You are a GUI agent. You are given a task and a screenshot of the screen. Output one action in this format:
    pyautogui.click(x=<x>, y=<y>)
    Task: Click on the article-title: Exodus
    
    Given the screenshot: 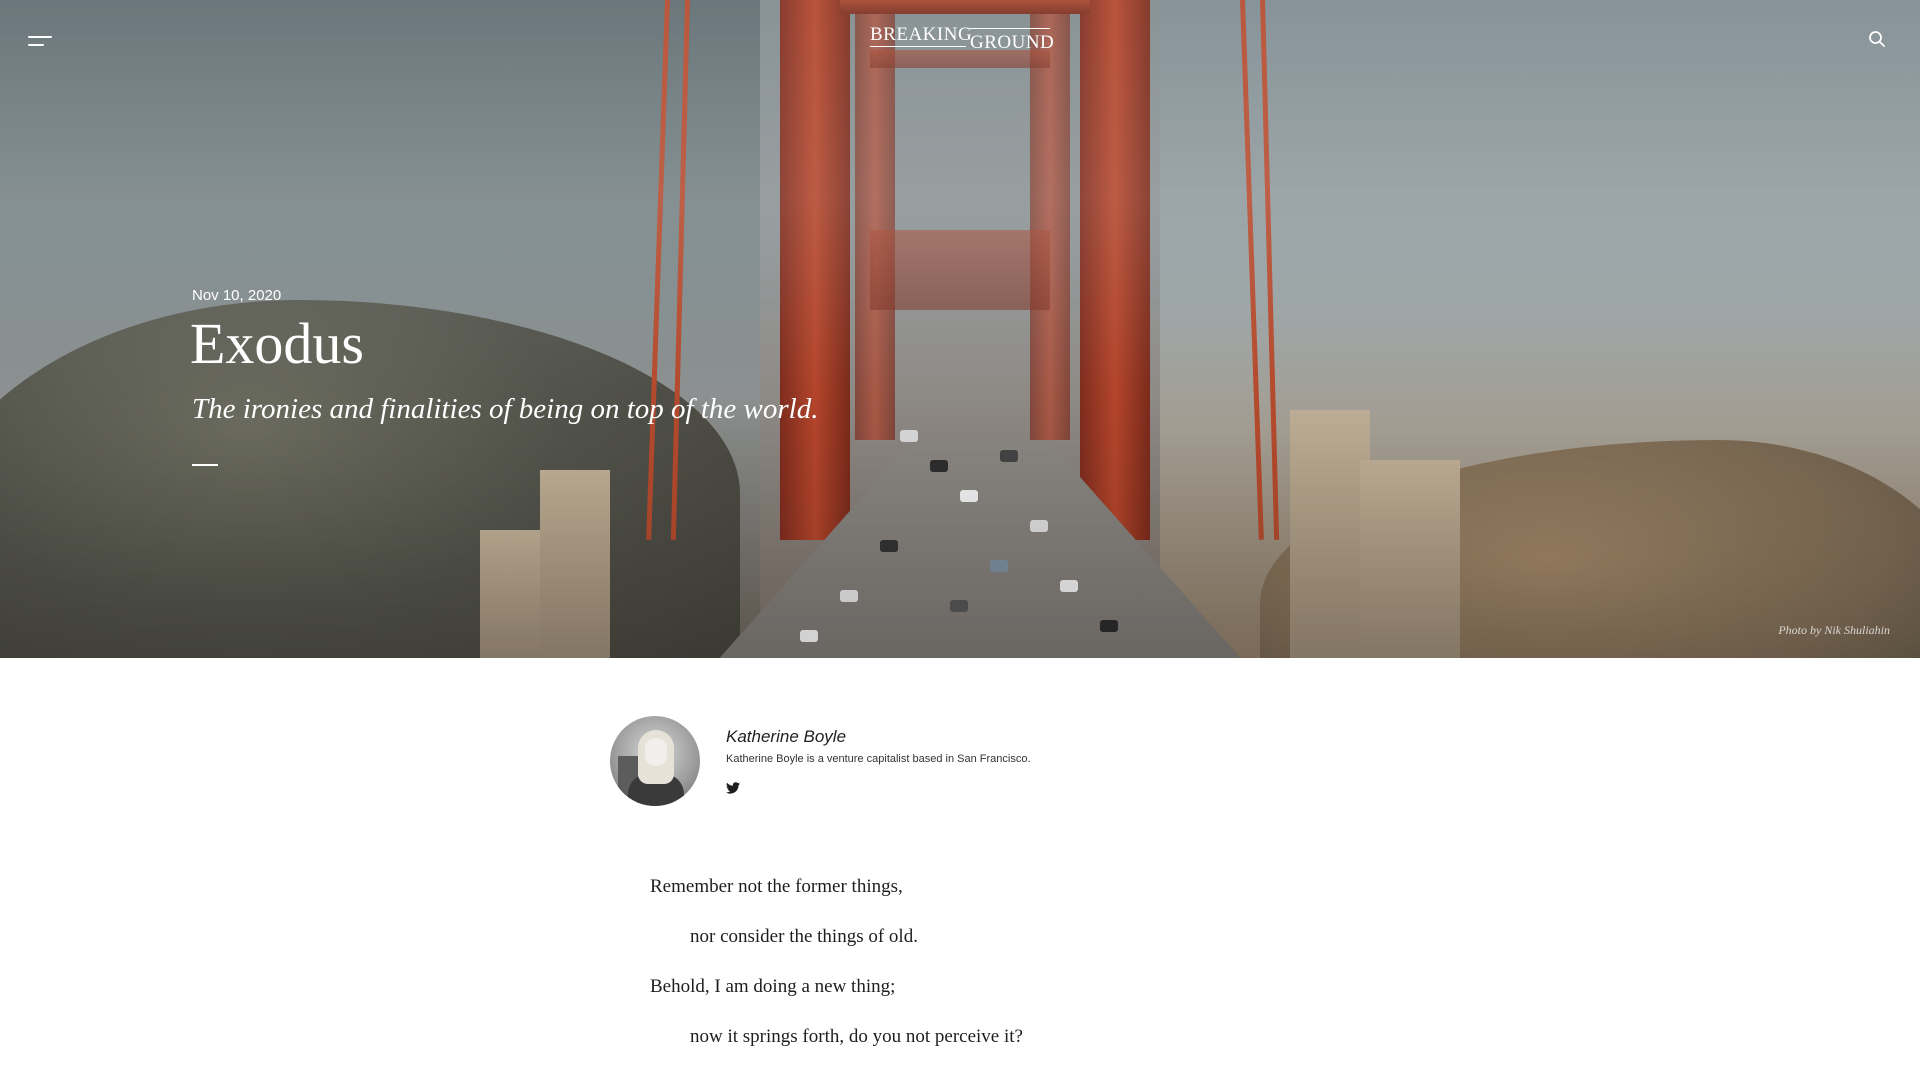 What is the action you would take?
    pyautogui.click(x=277, y=343)
    